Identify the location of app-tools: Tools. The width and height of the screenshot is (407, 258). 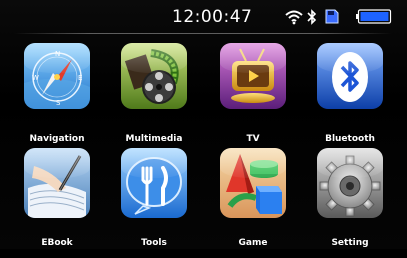
(154, 203).